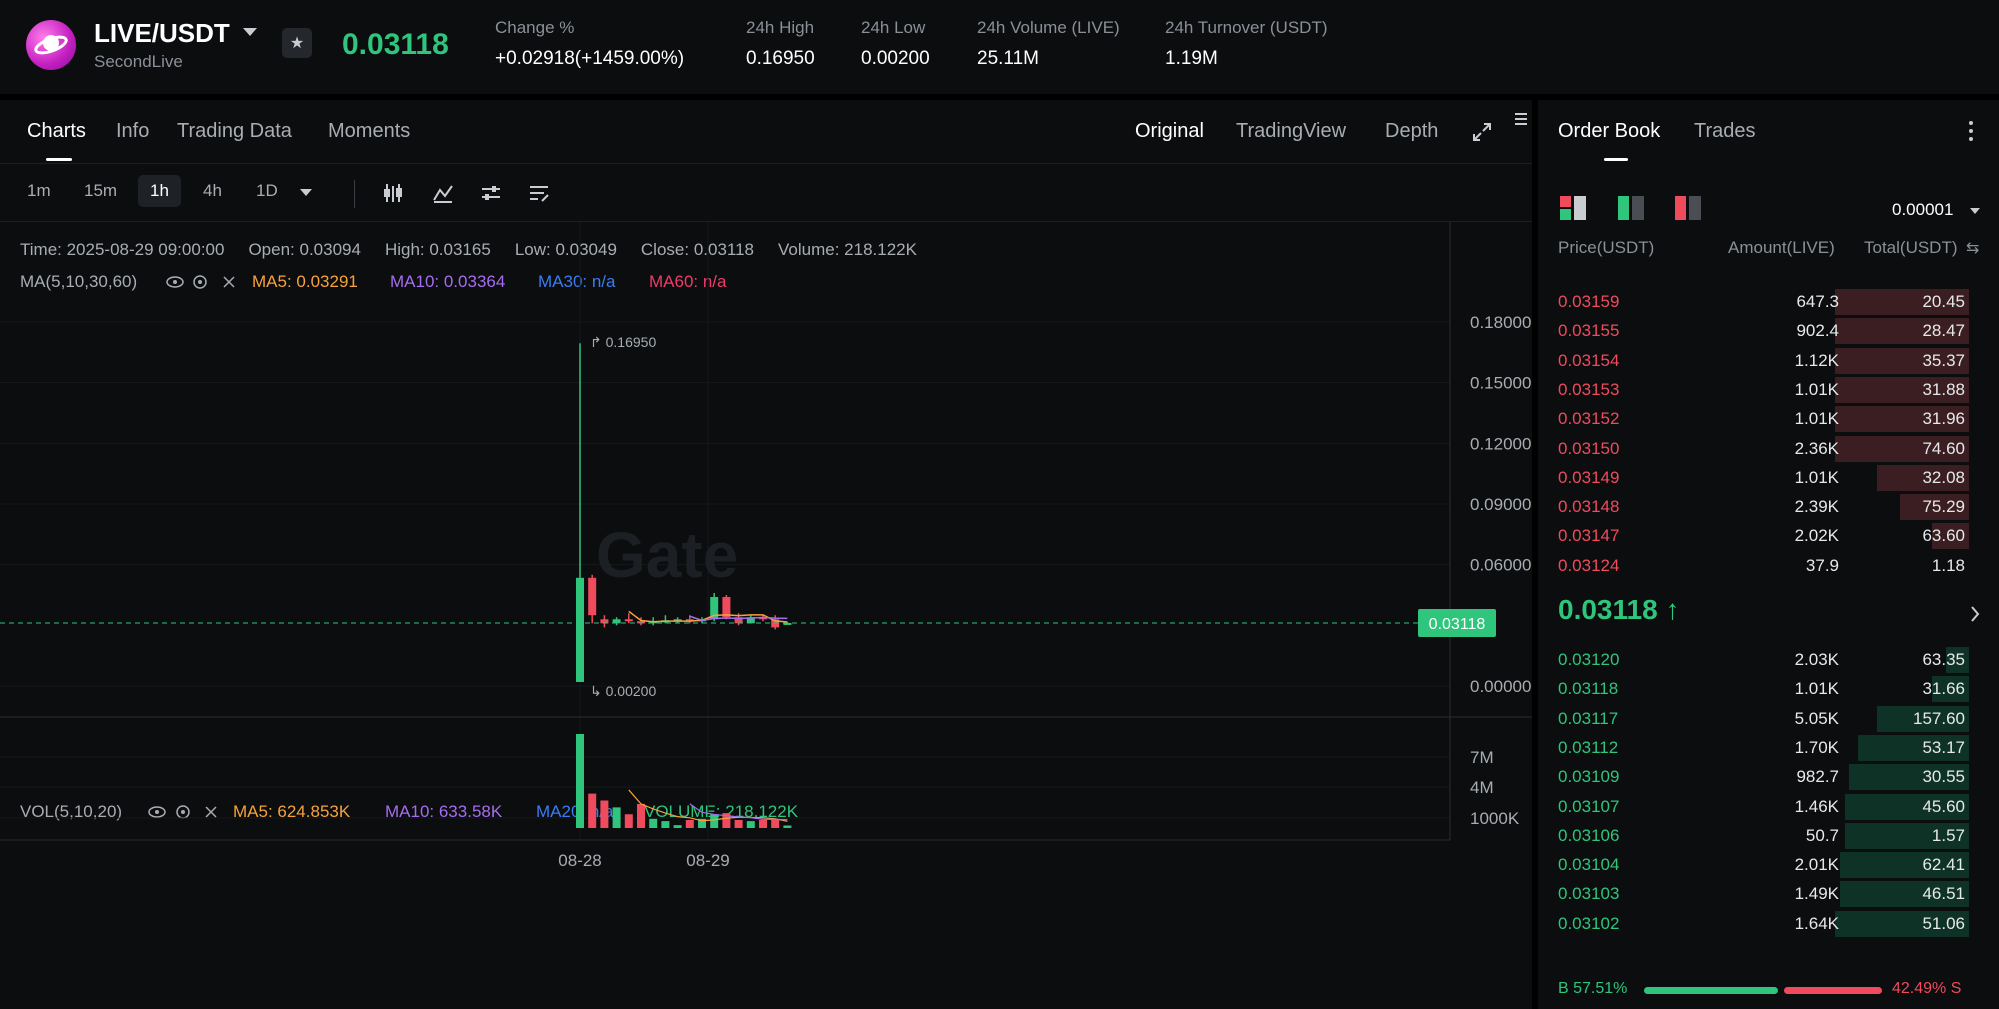 The image size is (1999, 1009). What do you see at coordinates (306, 192) in the screenshot?
I see `timeframe-dropdown-icon` at bounding box center [306, 192].